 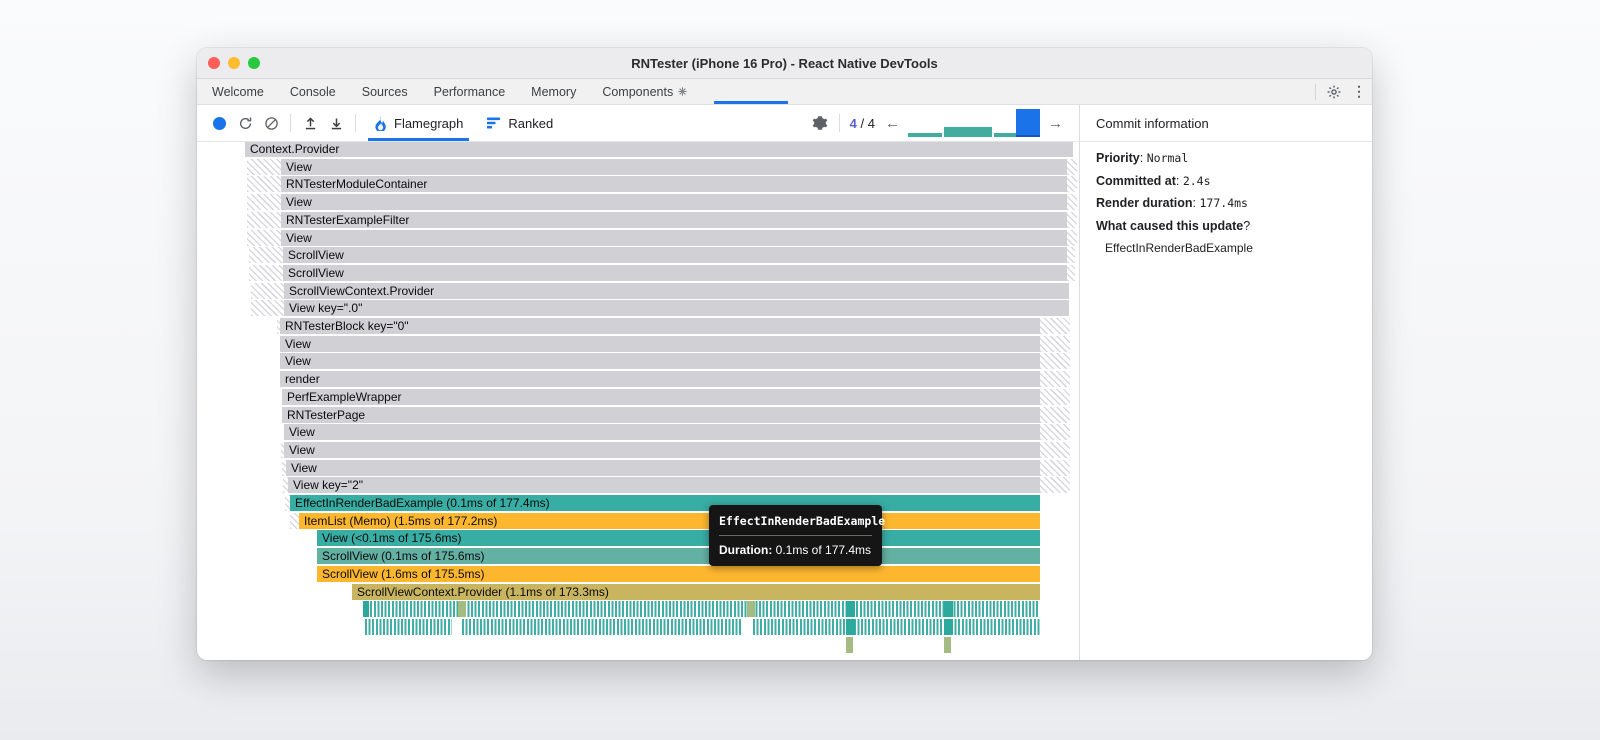 I want to click on flame-bar: render, so click(x=660, y=379).